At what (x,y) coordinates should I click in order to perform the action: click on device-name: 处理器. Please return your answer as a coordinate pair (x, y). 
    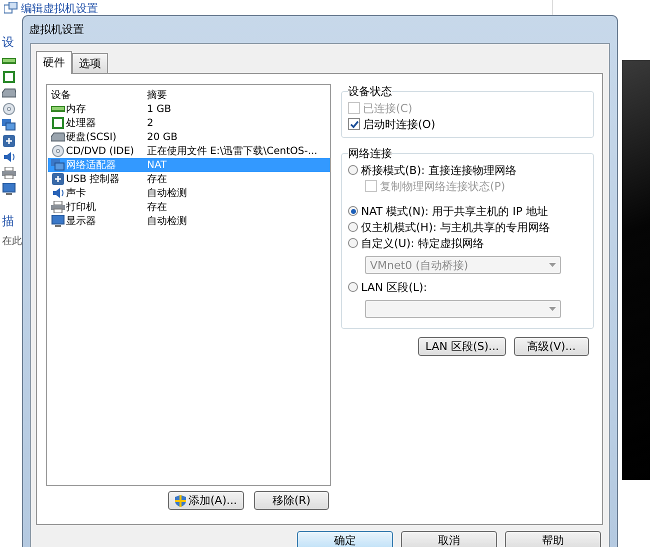
    Looking at the image, I should click on (81, 123).